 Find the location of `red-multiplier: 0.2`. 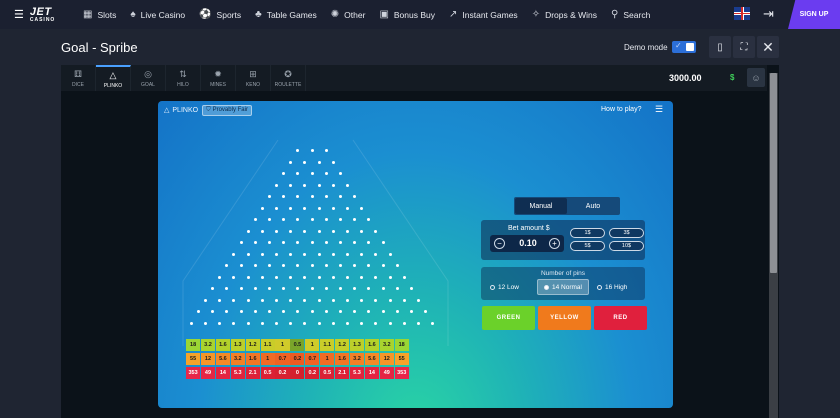

red-multiplier: 0.2 is located at coordinates (312, 373).